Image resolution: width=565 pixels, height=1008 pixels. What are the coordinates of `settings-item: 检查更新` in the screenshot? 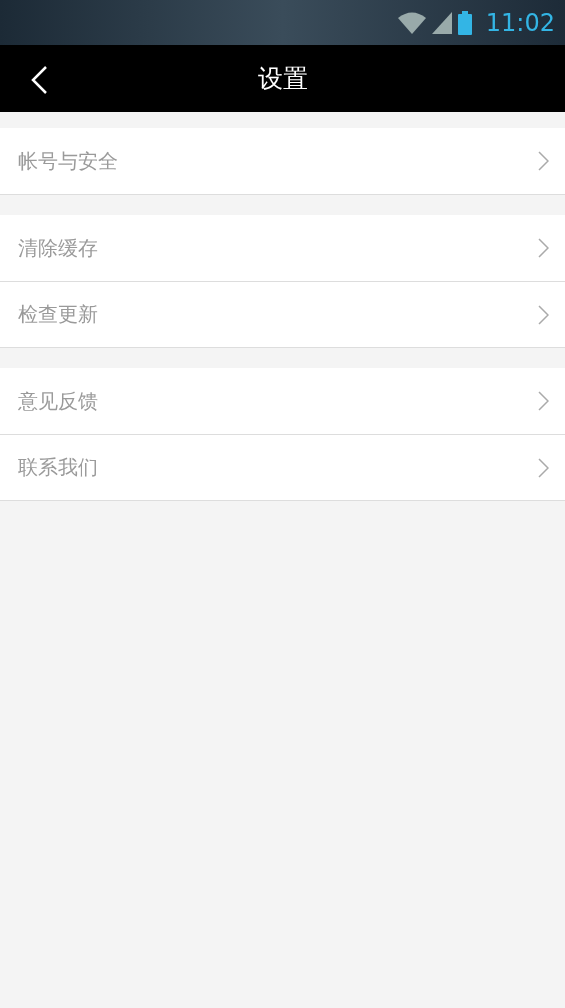 It's located at (282, 314).